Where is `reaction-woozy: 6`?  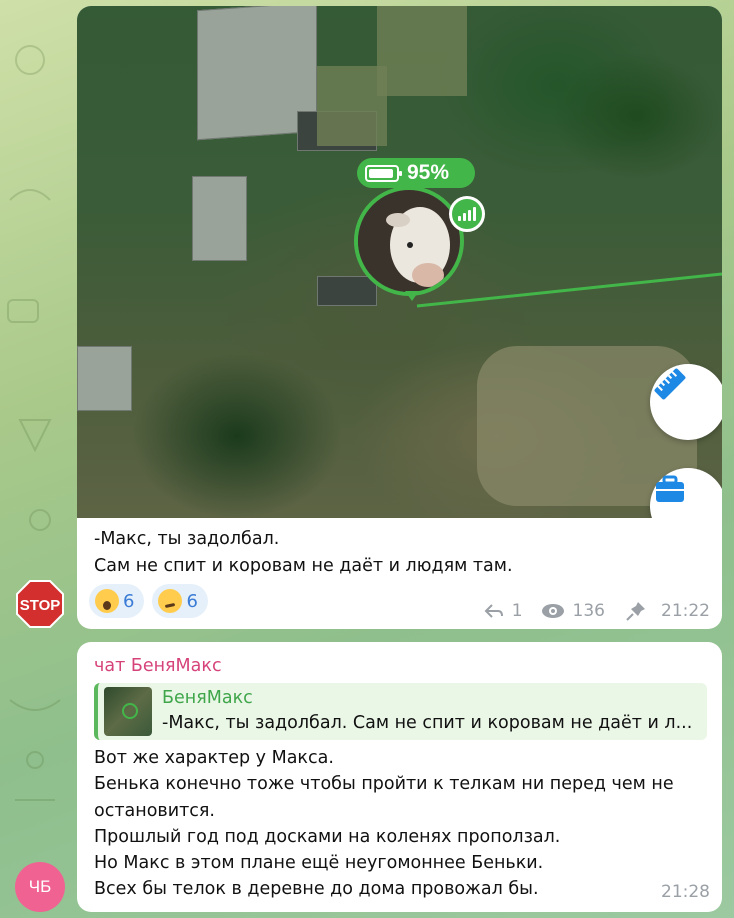 reaction-woozy: 6 is located at coordinates (180, 601).